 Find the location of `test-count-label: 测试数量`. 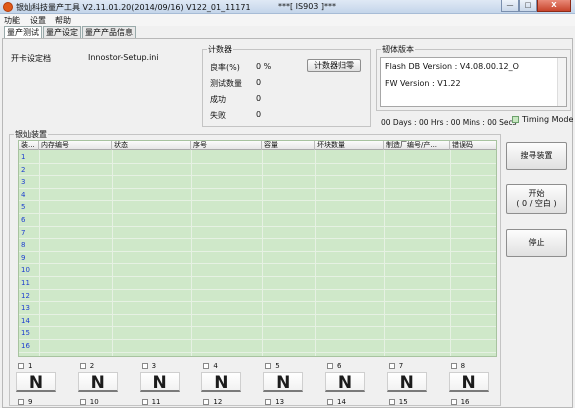

test-count-label: 测试数量 is located at coordinates (226, 83).